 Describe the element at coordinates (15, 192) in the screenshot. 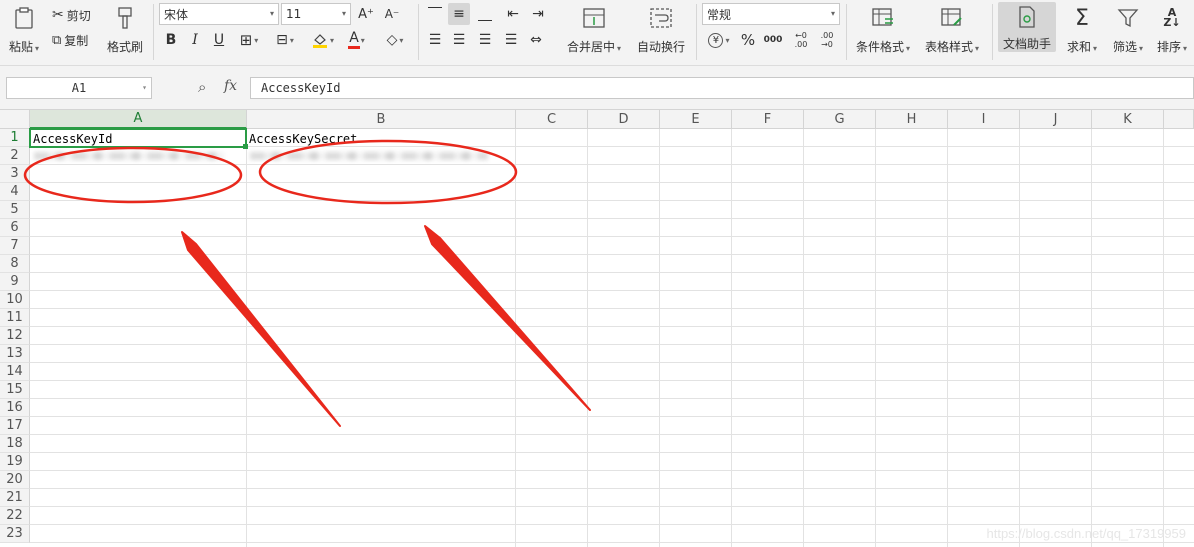

I see `row-header-4: 4` at that location.